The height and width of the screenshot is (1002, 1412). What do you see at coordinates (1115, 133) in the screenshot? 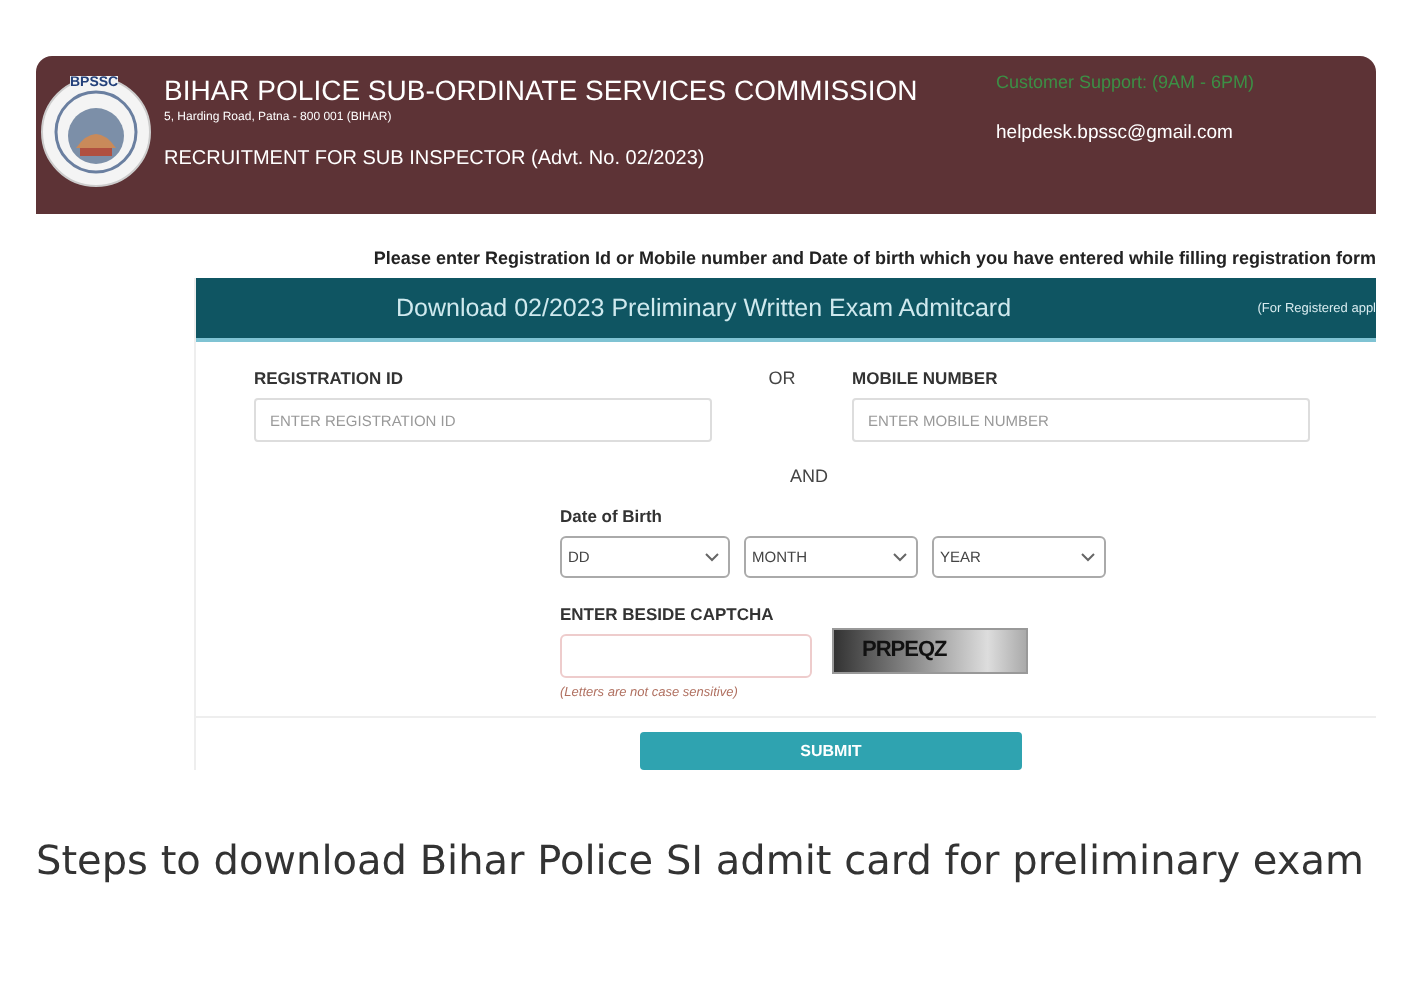
I see `support-email: helpdesk.bpssc@gmail.com` at bounding box center [1115, 133].